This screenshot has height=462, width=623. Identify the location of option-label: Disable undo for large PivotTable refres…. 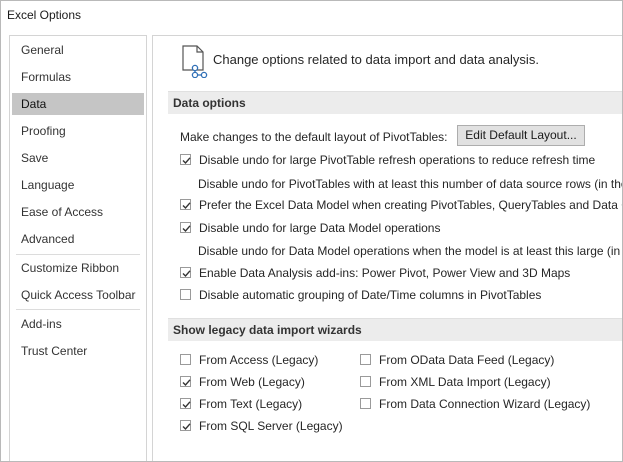
(397, 160).